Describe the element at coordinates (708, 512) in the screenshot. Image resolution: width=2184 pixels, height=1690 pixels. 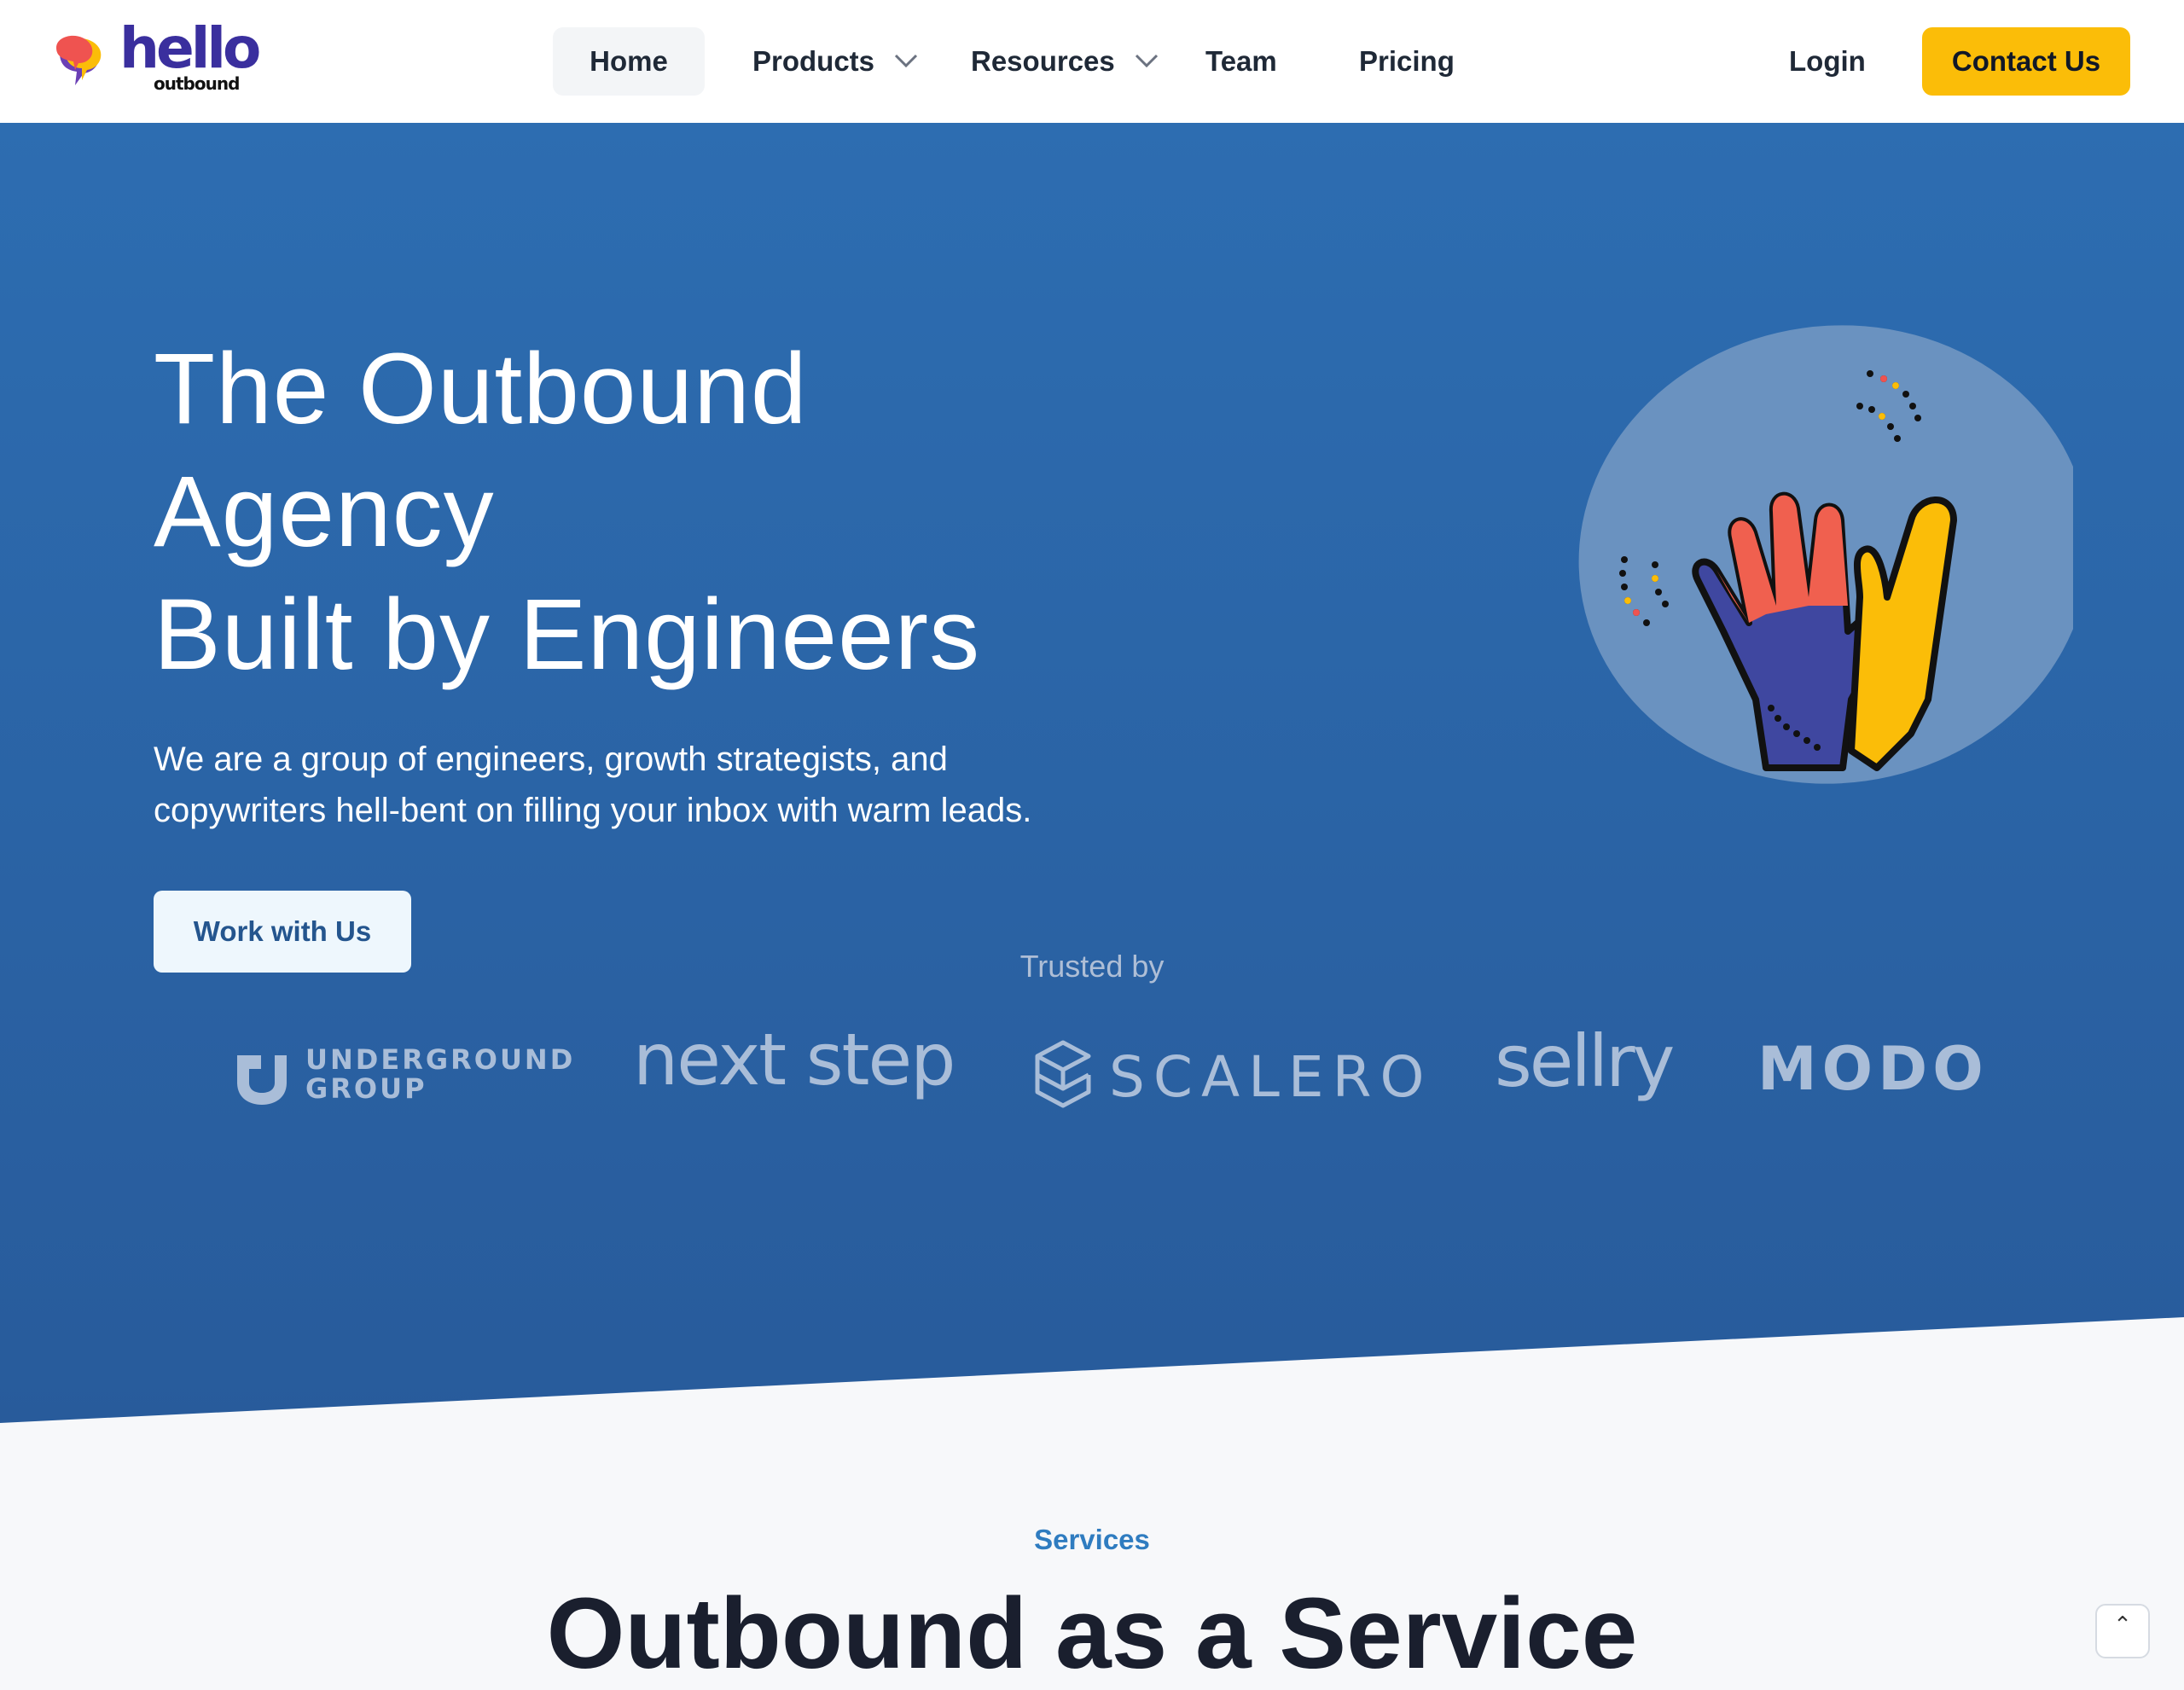
I see `hero-title: The Outbound Agency Built by Engineers` at that location.